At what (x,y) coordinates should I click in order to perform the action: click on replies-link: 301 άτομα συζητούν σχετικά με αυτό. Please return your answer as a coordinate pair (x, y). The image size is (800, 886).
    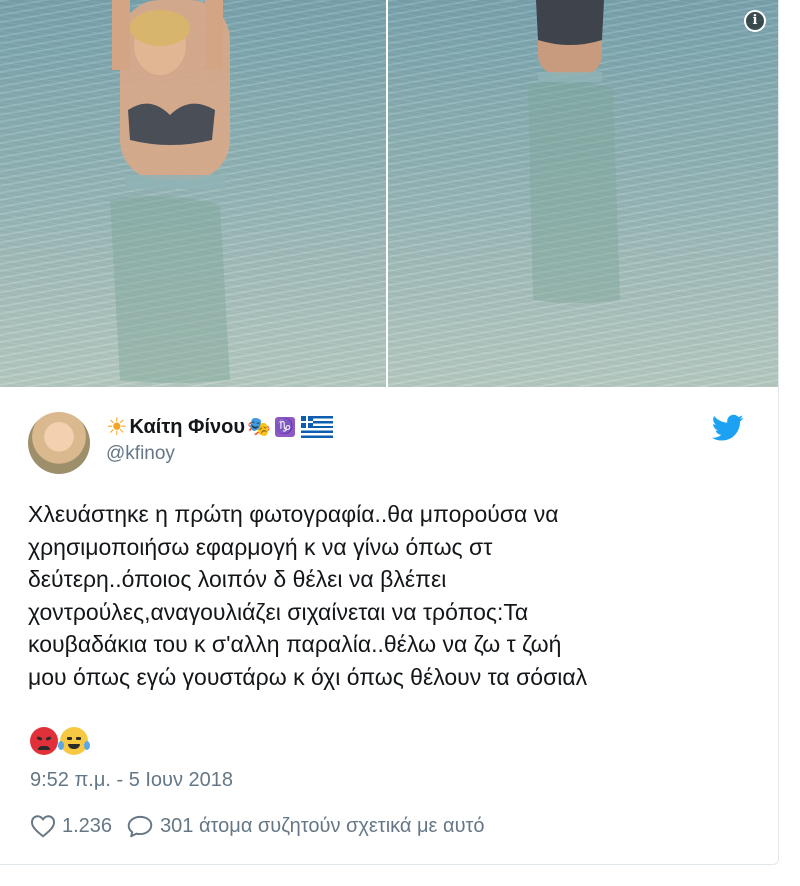
    Looking at the image, I should click on (305, 826).